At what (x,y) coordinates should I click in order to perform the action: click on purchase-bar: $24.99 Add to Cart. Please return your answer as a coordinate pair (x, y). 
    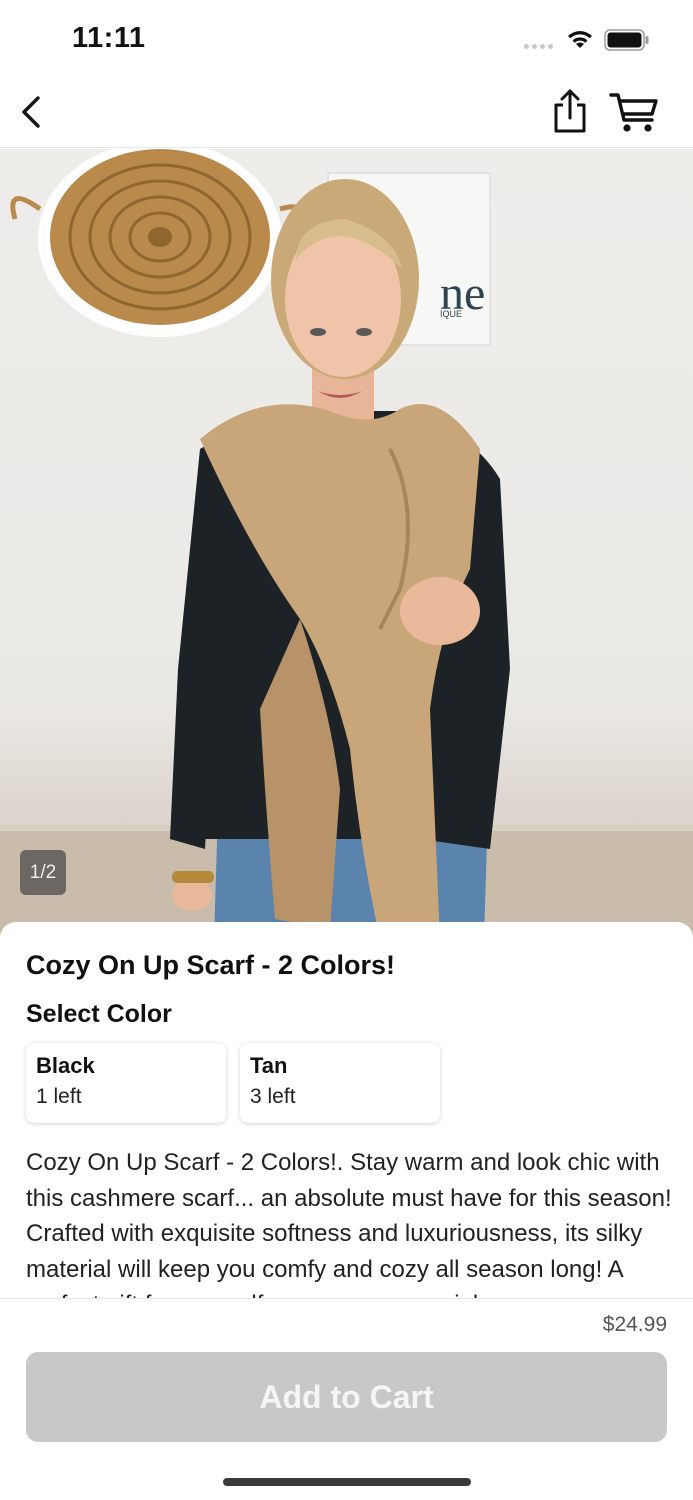
    Looking at the image, I should click on (346, 1399).